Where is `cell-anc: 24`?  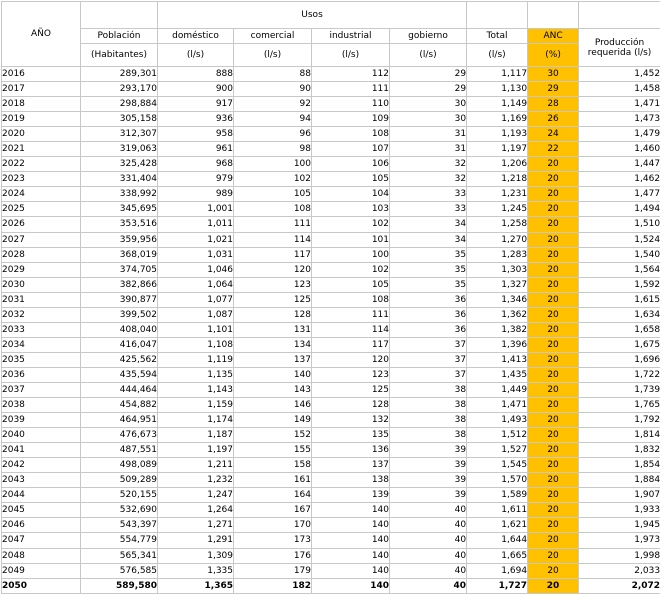 cell-anc: 24 is located at coordinates (553, 134).